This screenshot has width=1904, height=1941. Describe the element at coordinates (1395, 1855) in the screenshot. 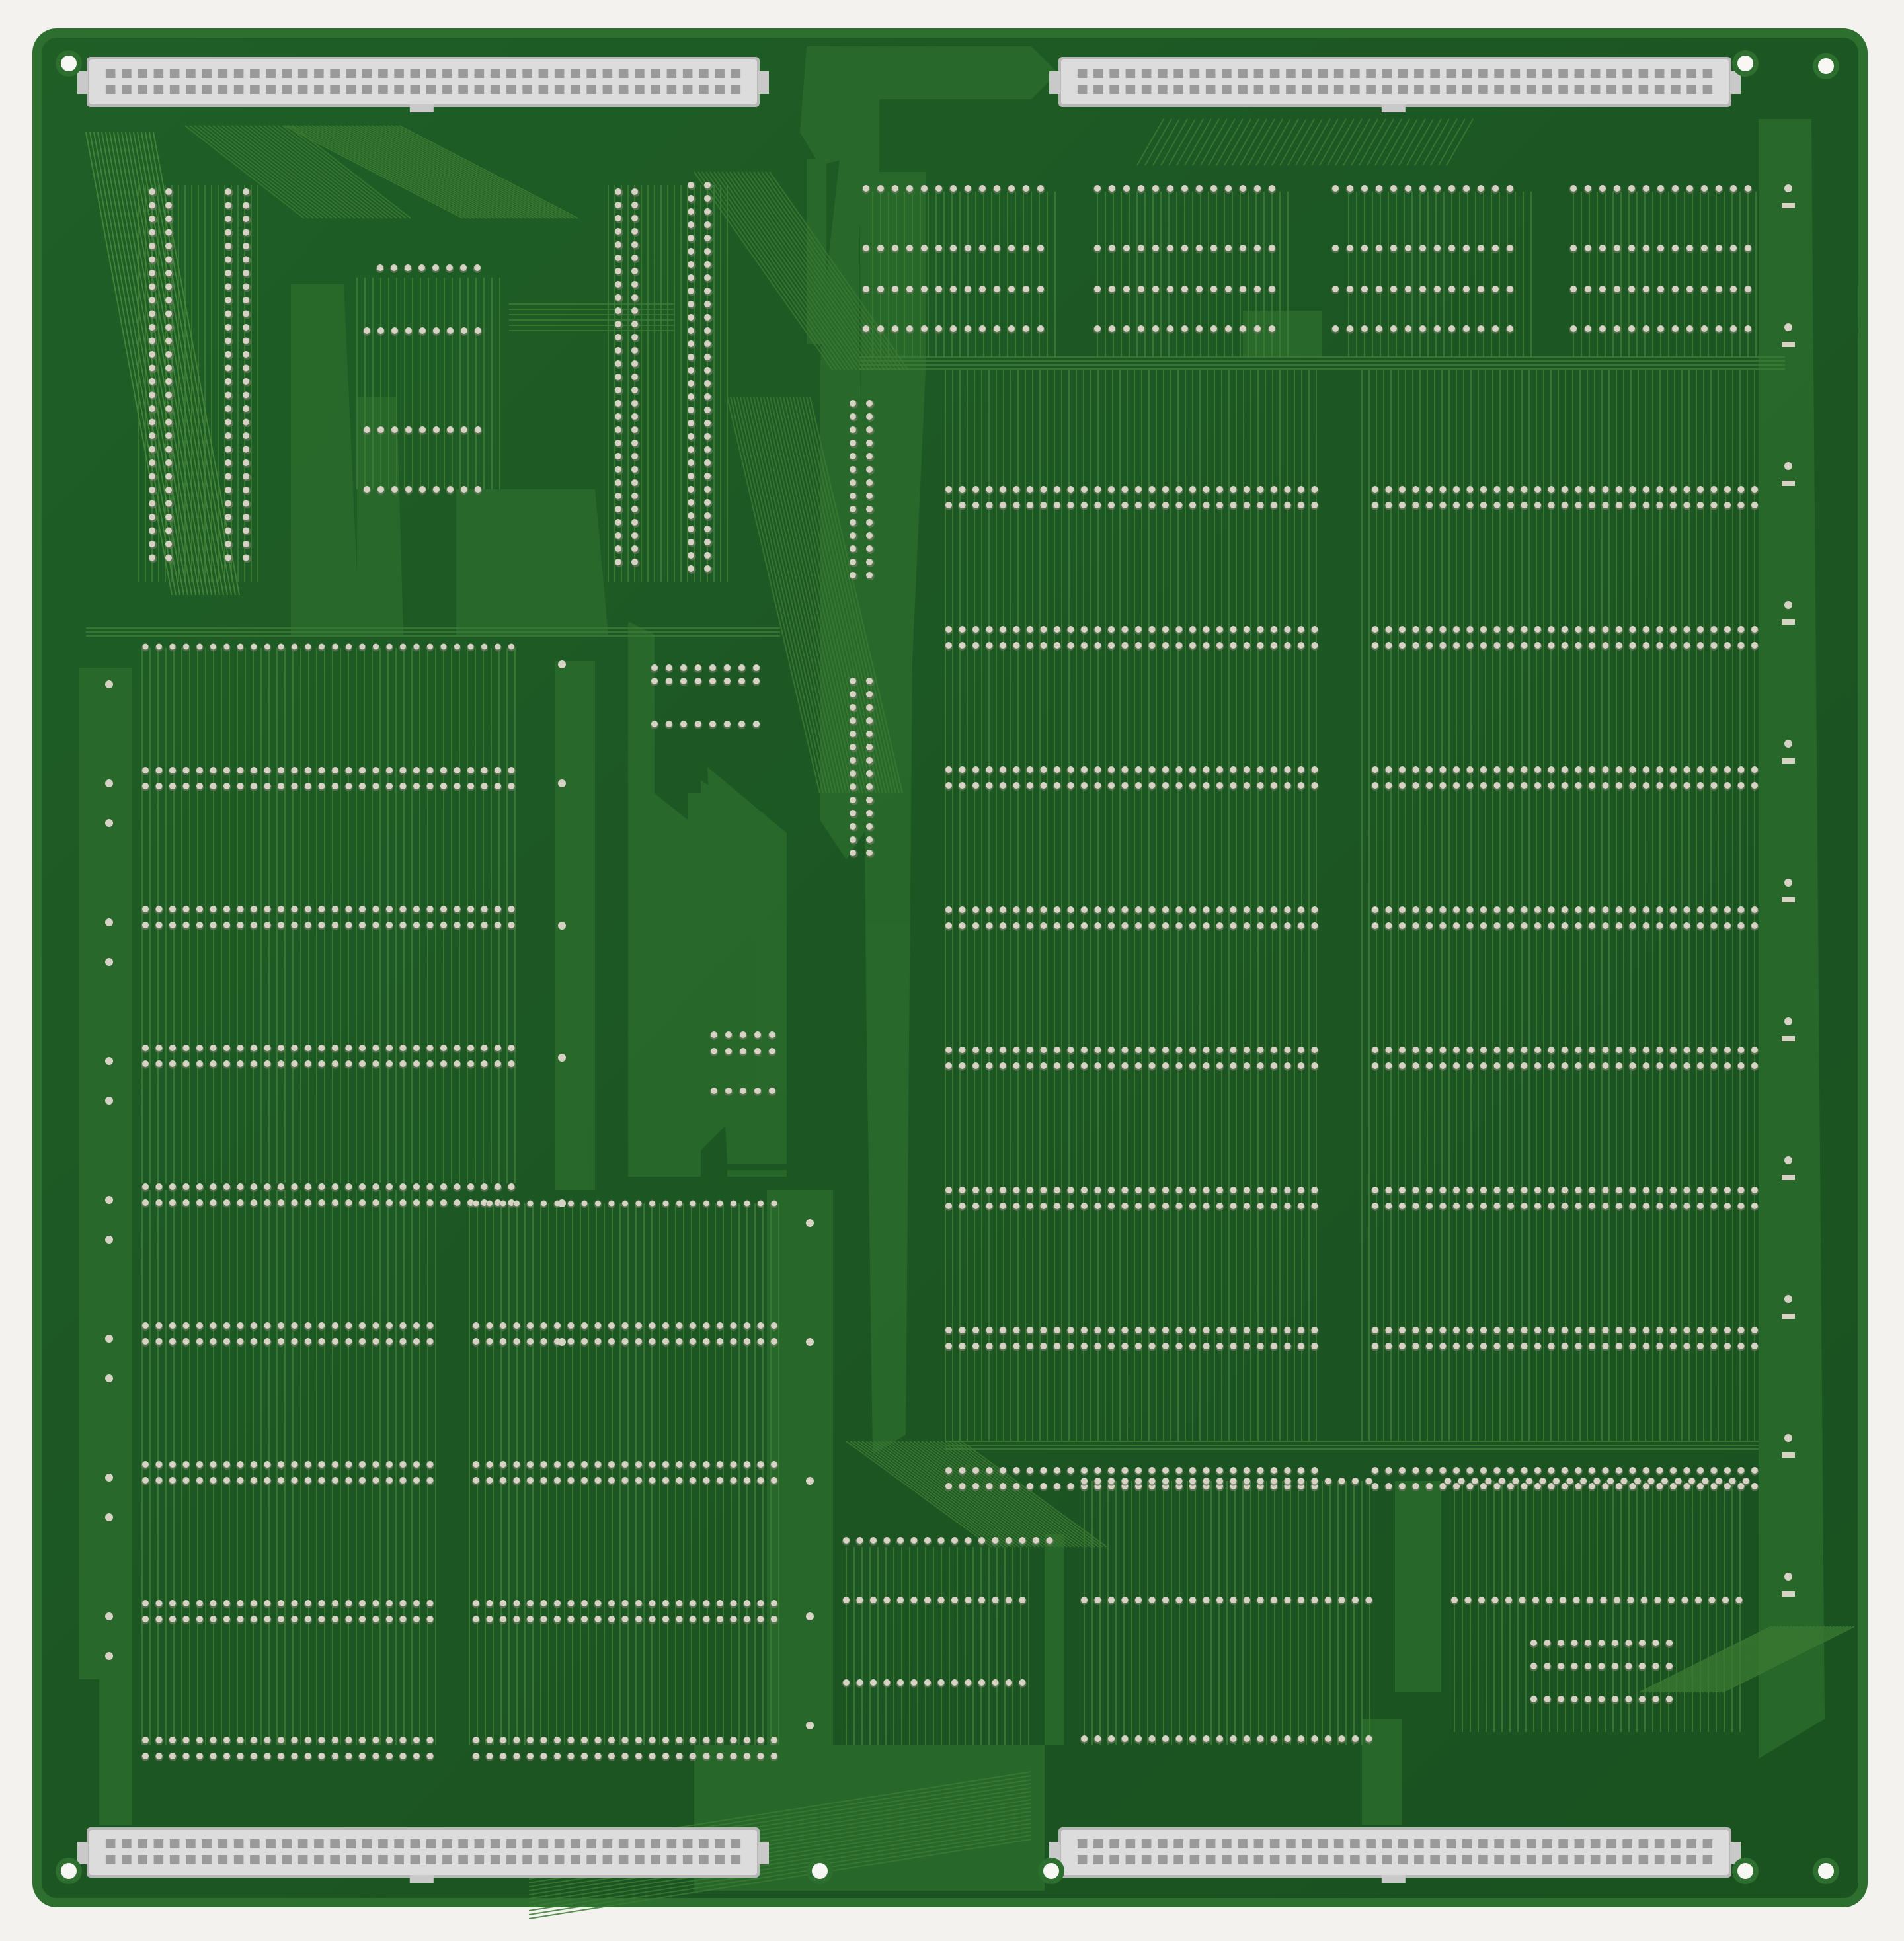

I see `ribbon-connector-j4` at that location.